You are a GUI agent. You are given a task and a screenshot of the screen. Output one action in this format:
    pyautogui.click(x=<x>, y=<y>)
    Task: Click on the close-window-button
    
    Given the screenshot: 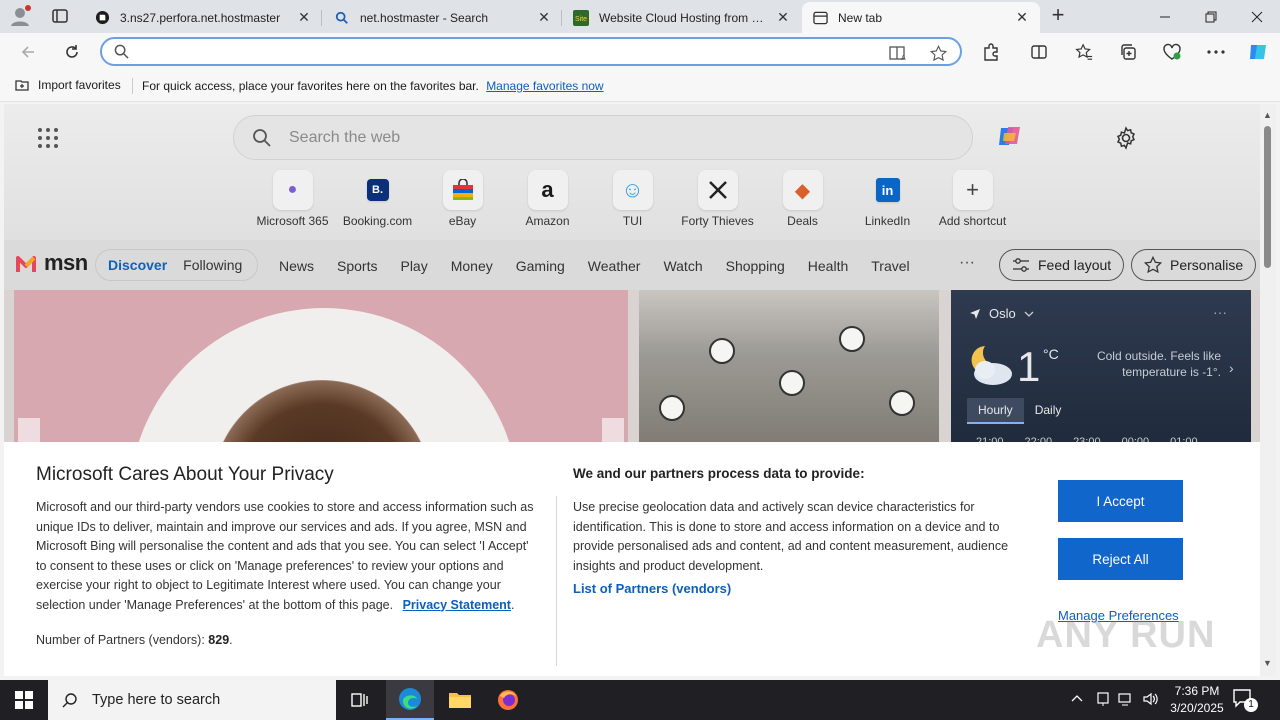 What is the action you would take?
    pyautogui.click(x=1257, y=16)
    